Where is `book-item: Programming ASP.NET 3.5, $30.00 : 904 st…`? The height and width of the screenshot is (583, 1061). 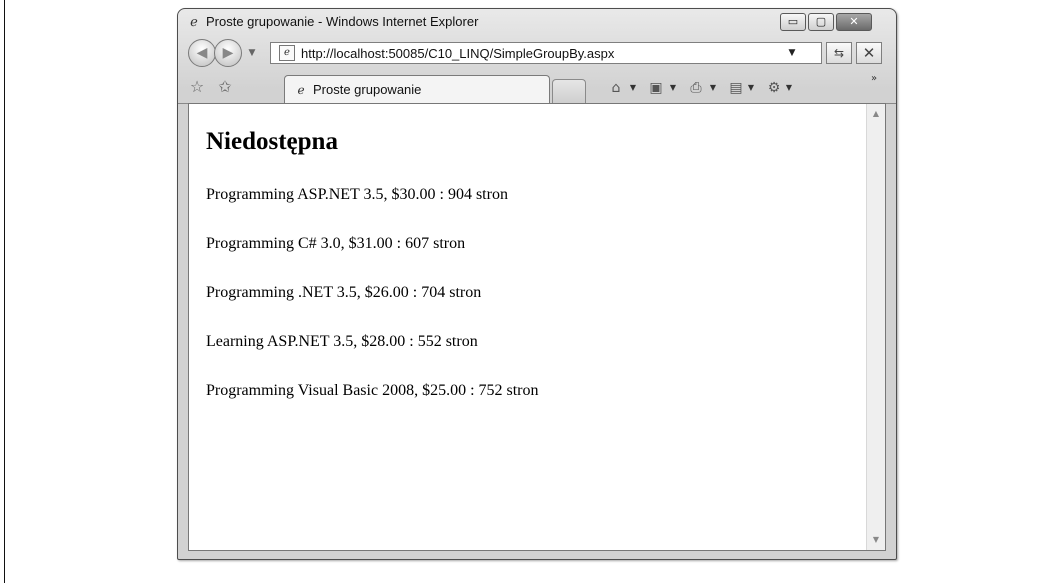 book-item: Programming ASP.NET 3.5, $30.00 : 904 st… is located at coordinates (357, 194).